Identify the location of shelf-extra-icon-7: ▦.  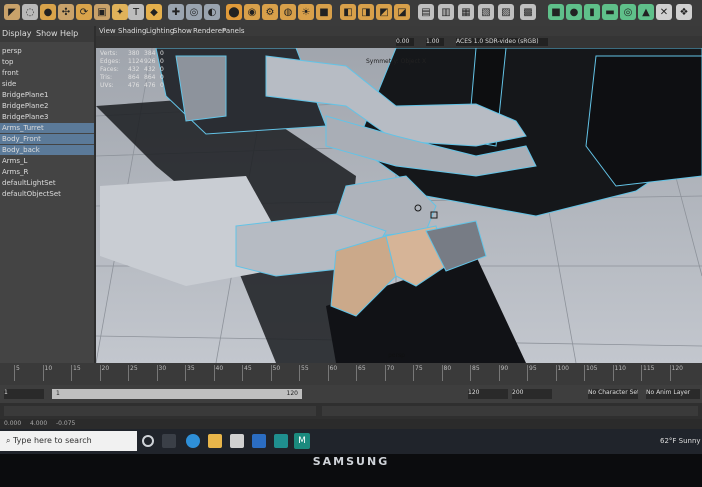
(466, 12).